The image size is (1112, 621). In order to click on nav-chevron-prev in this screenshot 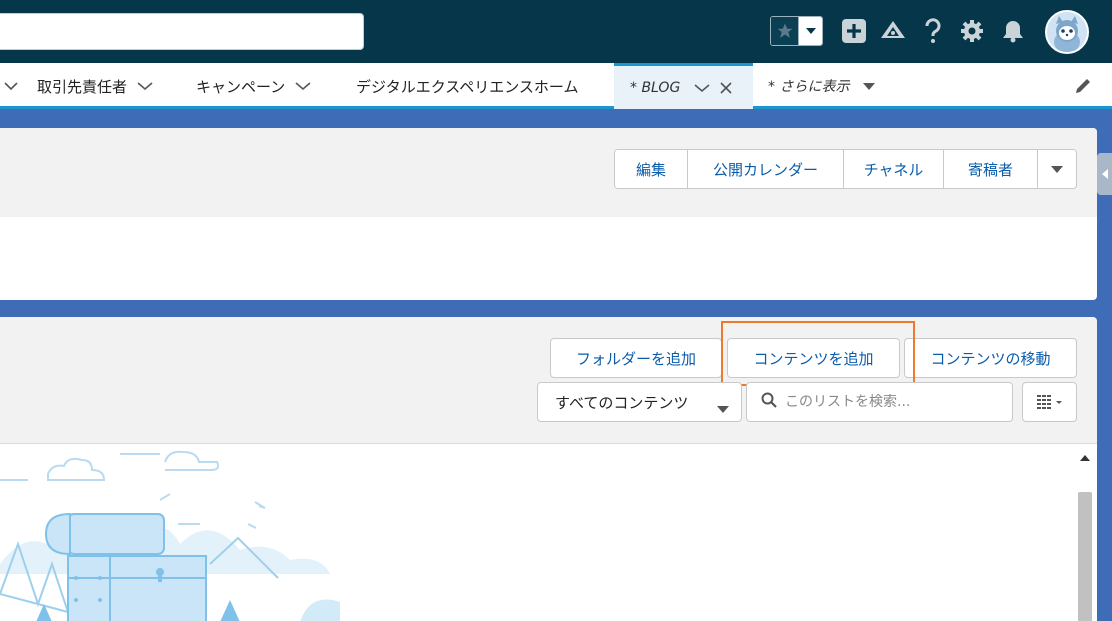, I will do `click(9, 86)`.